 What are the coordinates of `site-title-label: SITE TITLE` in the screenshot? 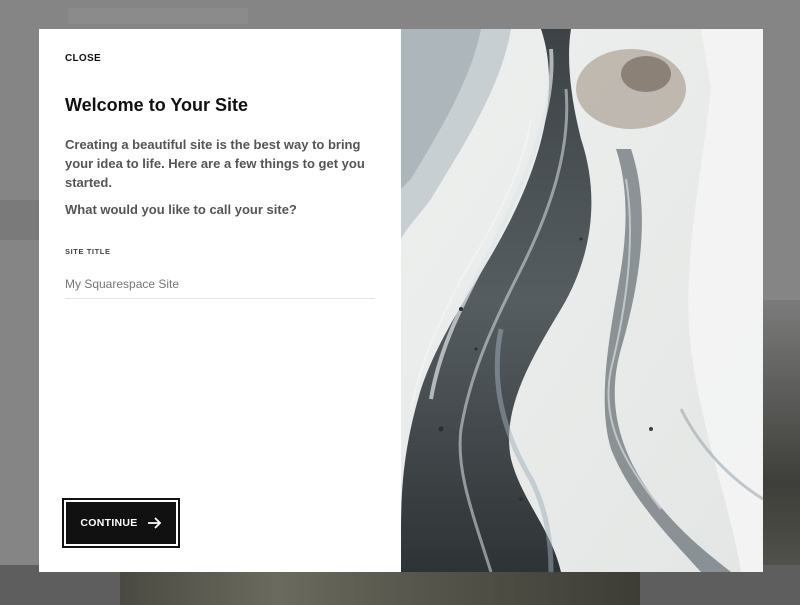 It's located at (88, 251).